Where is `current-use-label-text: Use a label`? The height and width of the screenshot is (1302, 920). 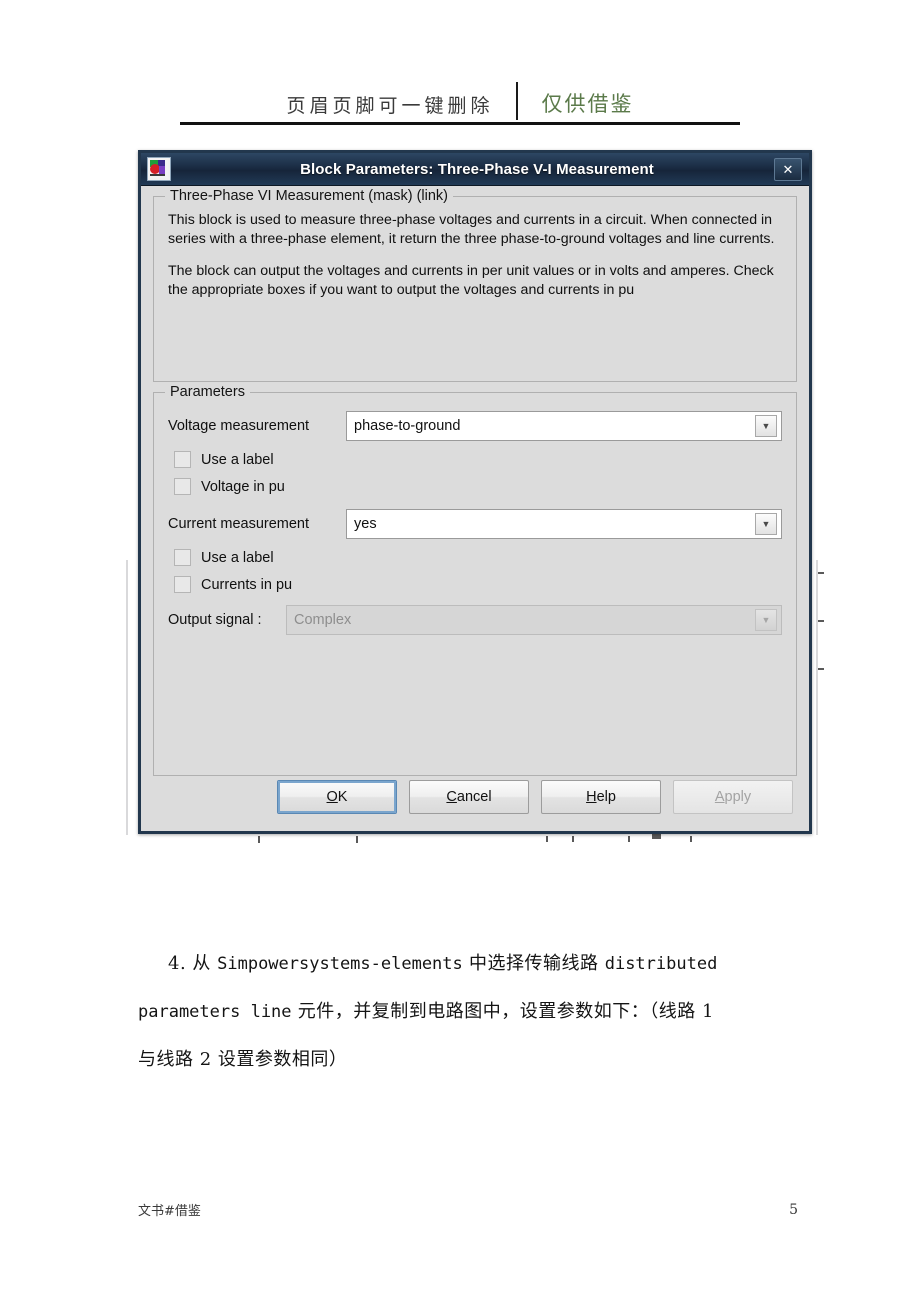
current-use-label-text: Use a label is located at coordinates (237, 557).